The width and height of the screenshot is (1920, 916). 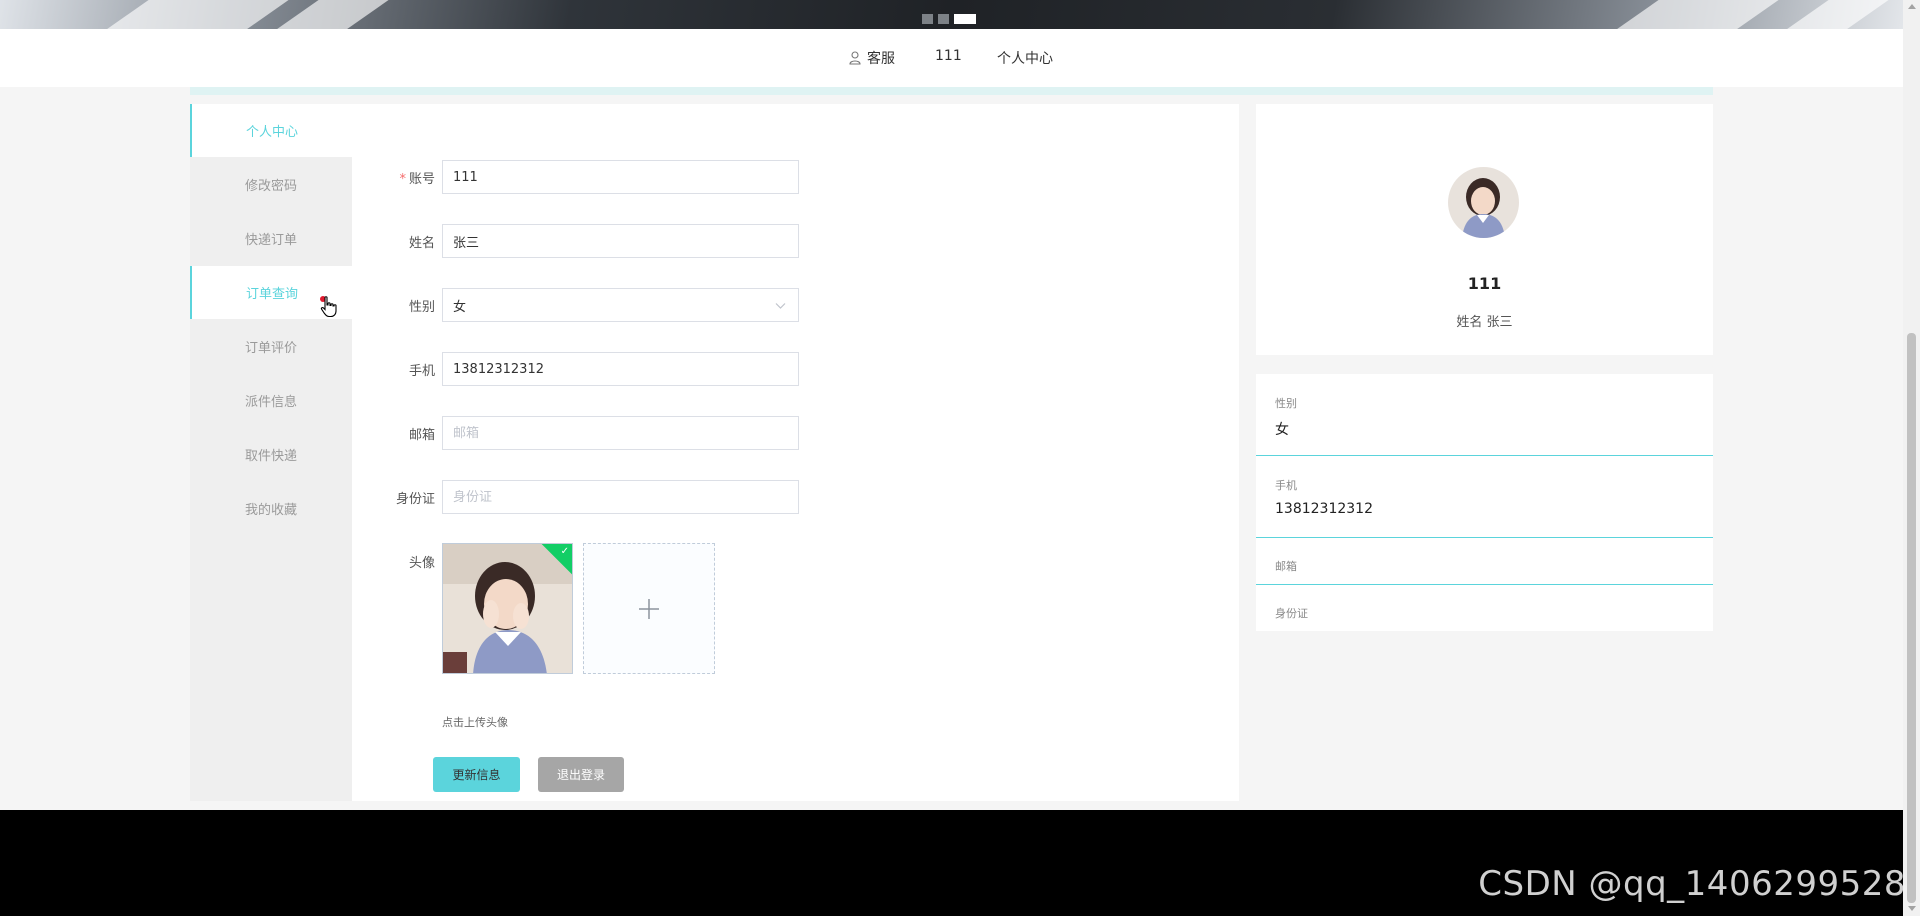 What do you see at coordinates (965, 19) in the screenshot?
I see `carousel-dot-active` at bounding box center [965, 19].